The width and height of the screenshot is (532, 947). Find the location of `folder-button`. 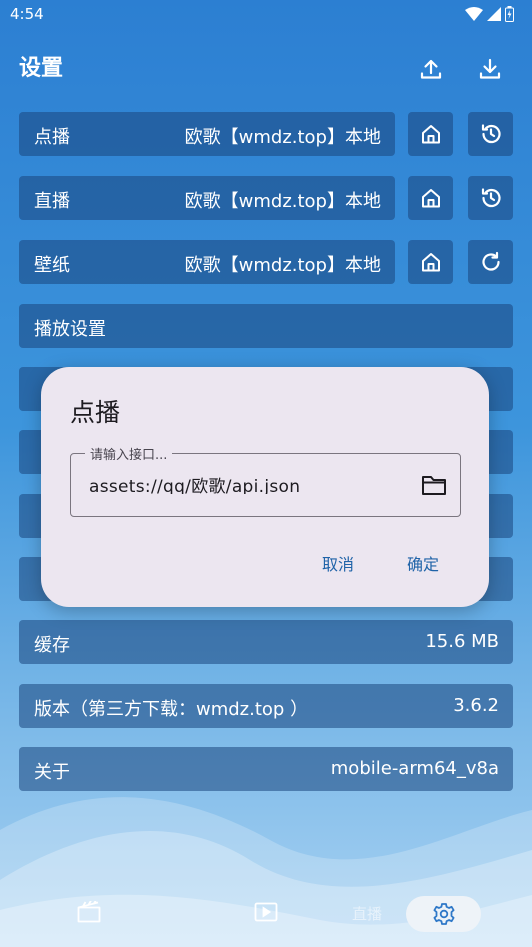

folder-button is located at coordinates (434, 485).